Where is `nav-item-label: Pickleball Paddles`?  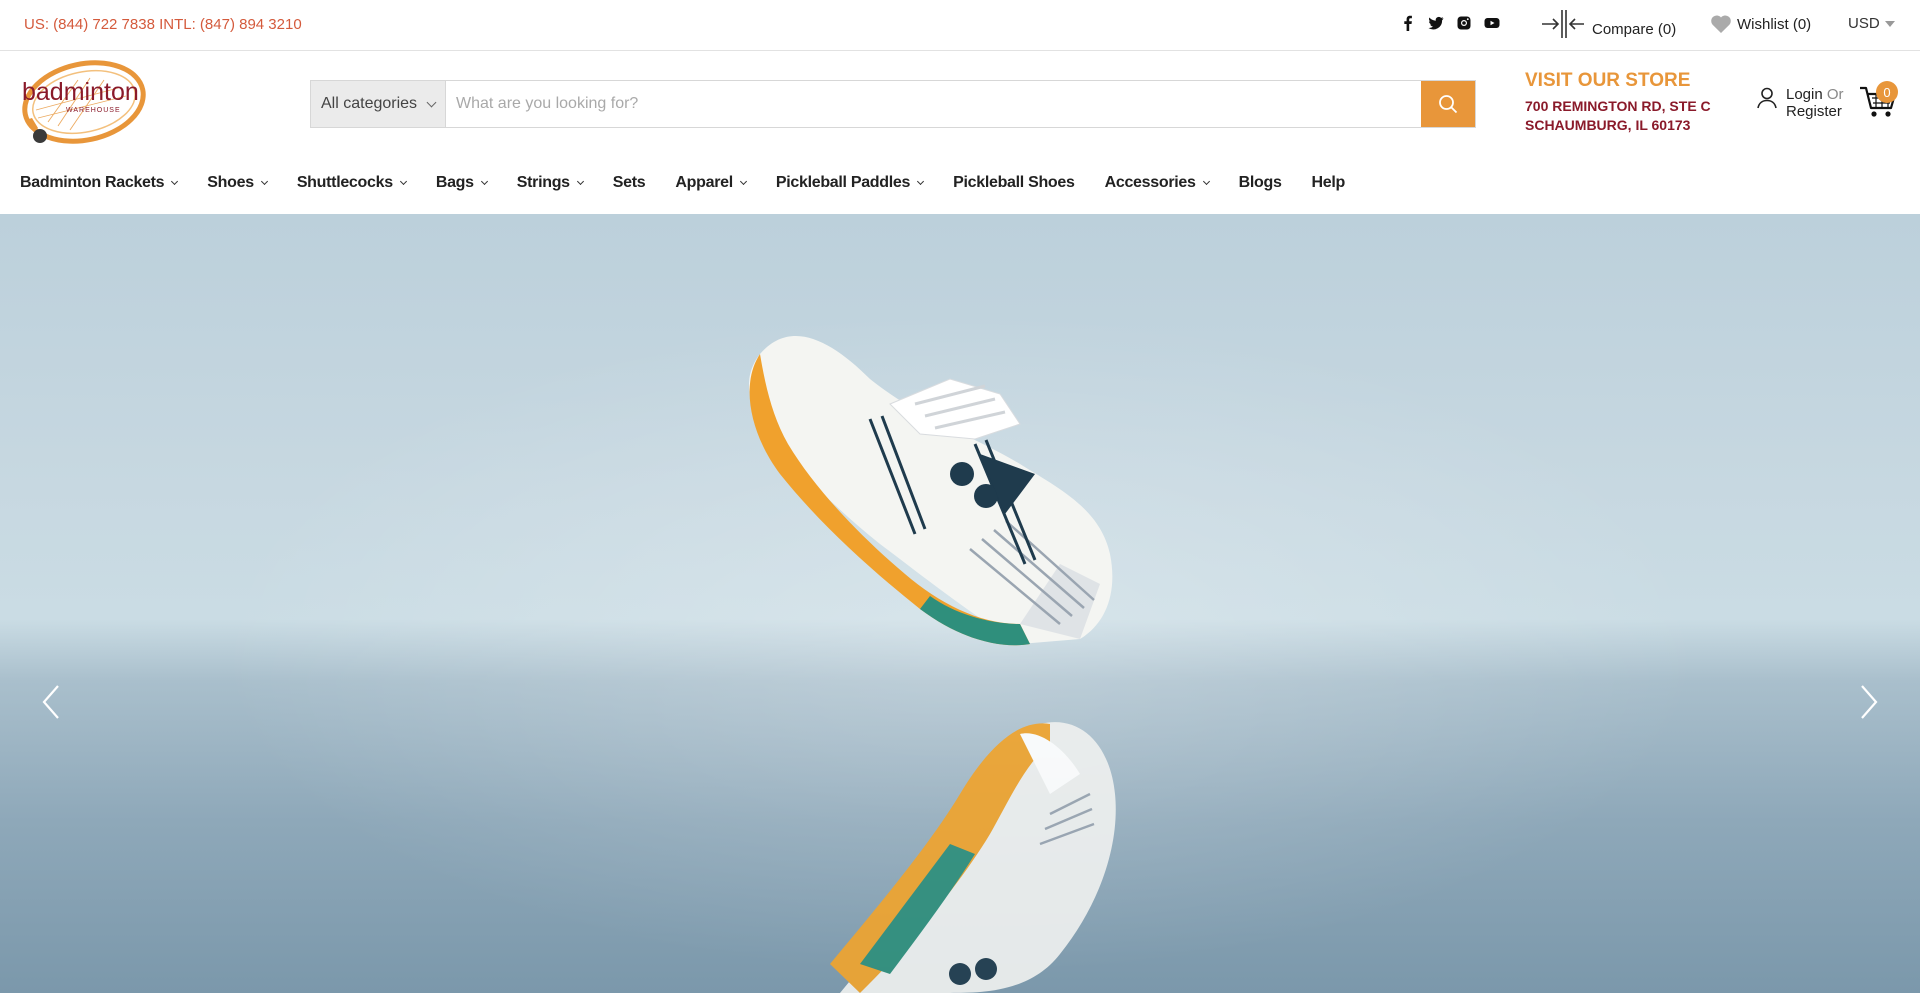 nav-item-label: Pickleball Paddles is located at coordinates (843, 182).